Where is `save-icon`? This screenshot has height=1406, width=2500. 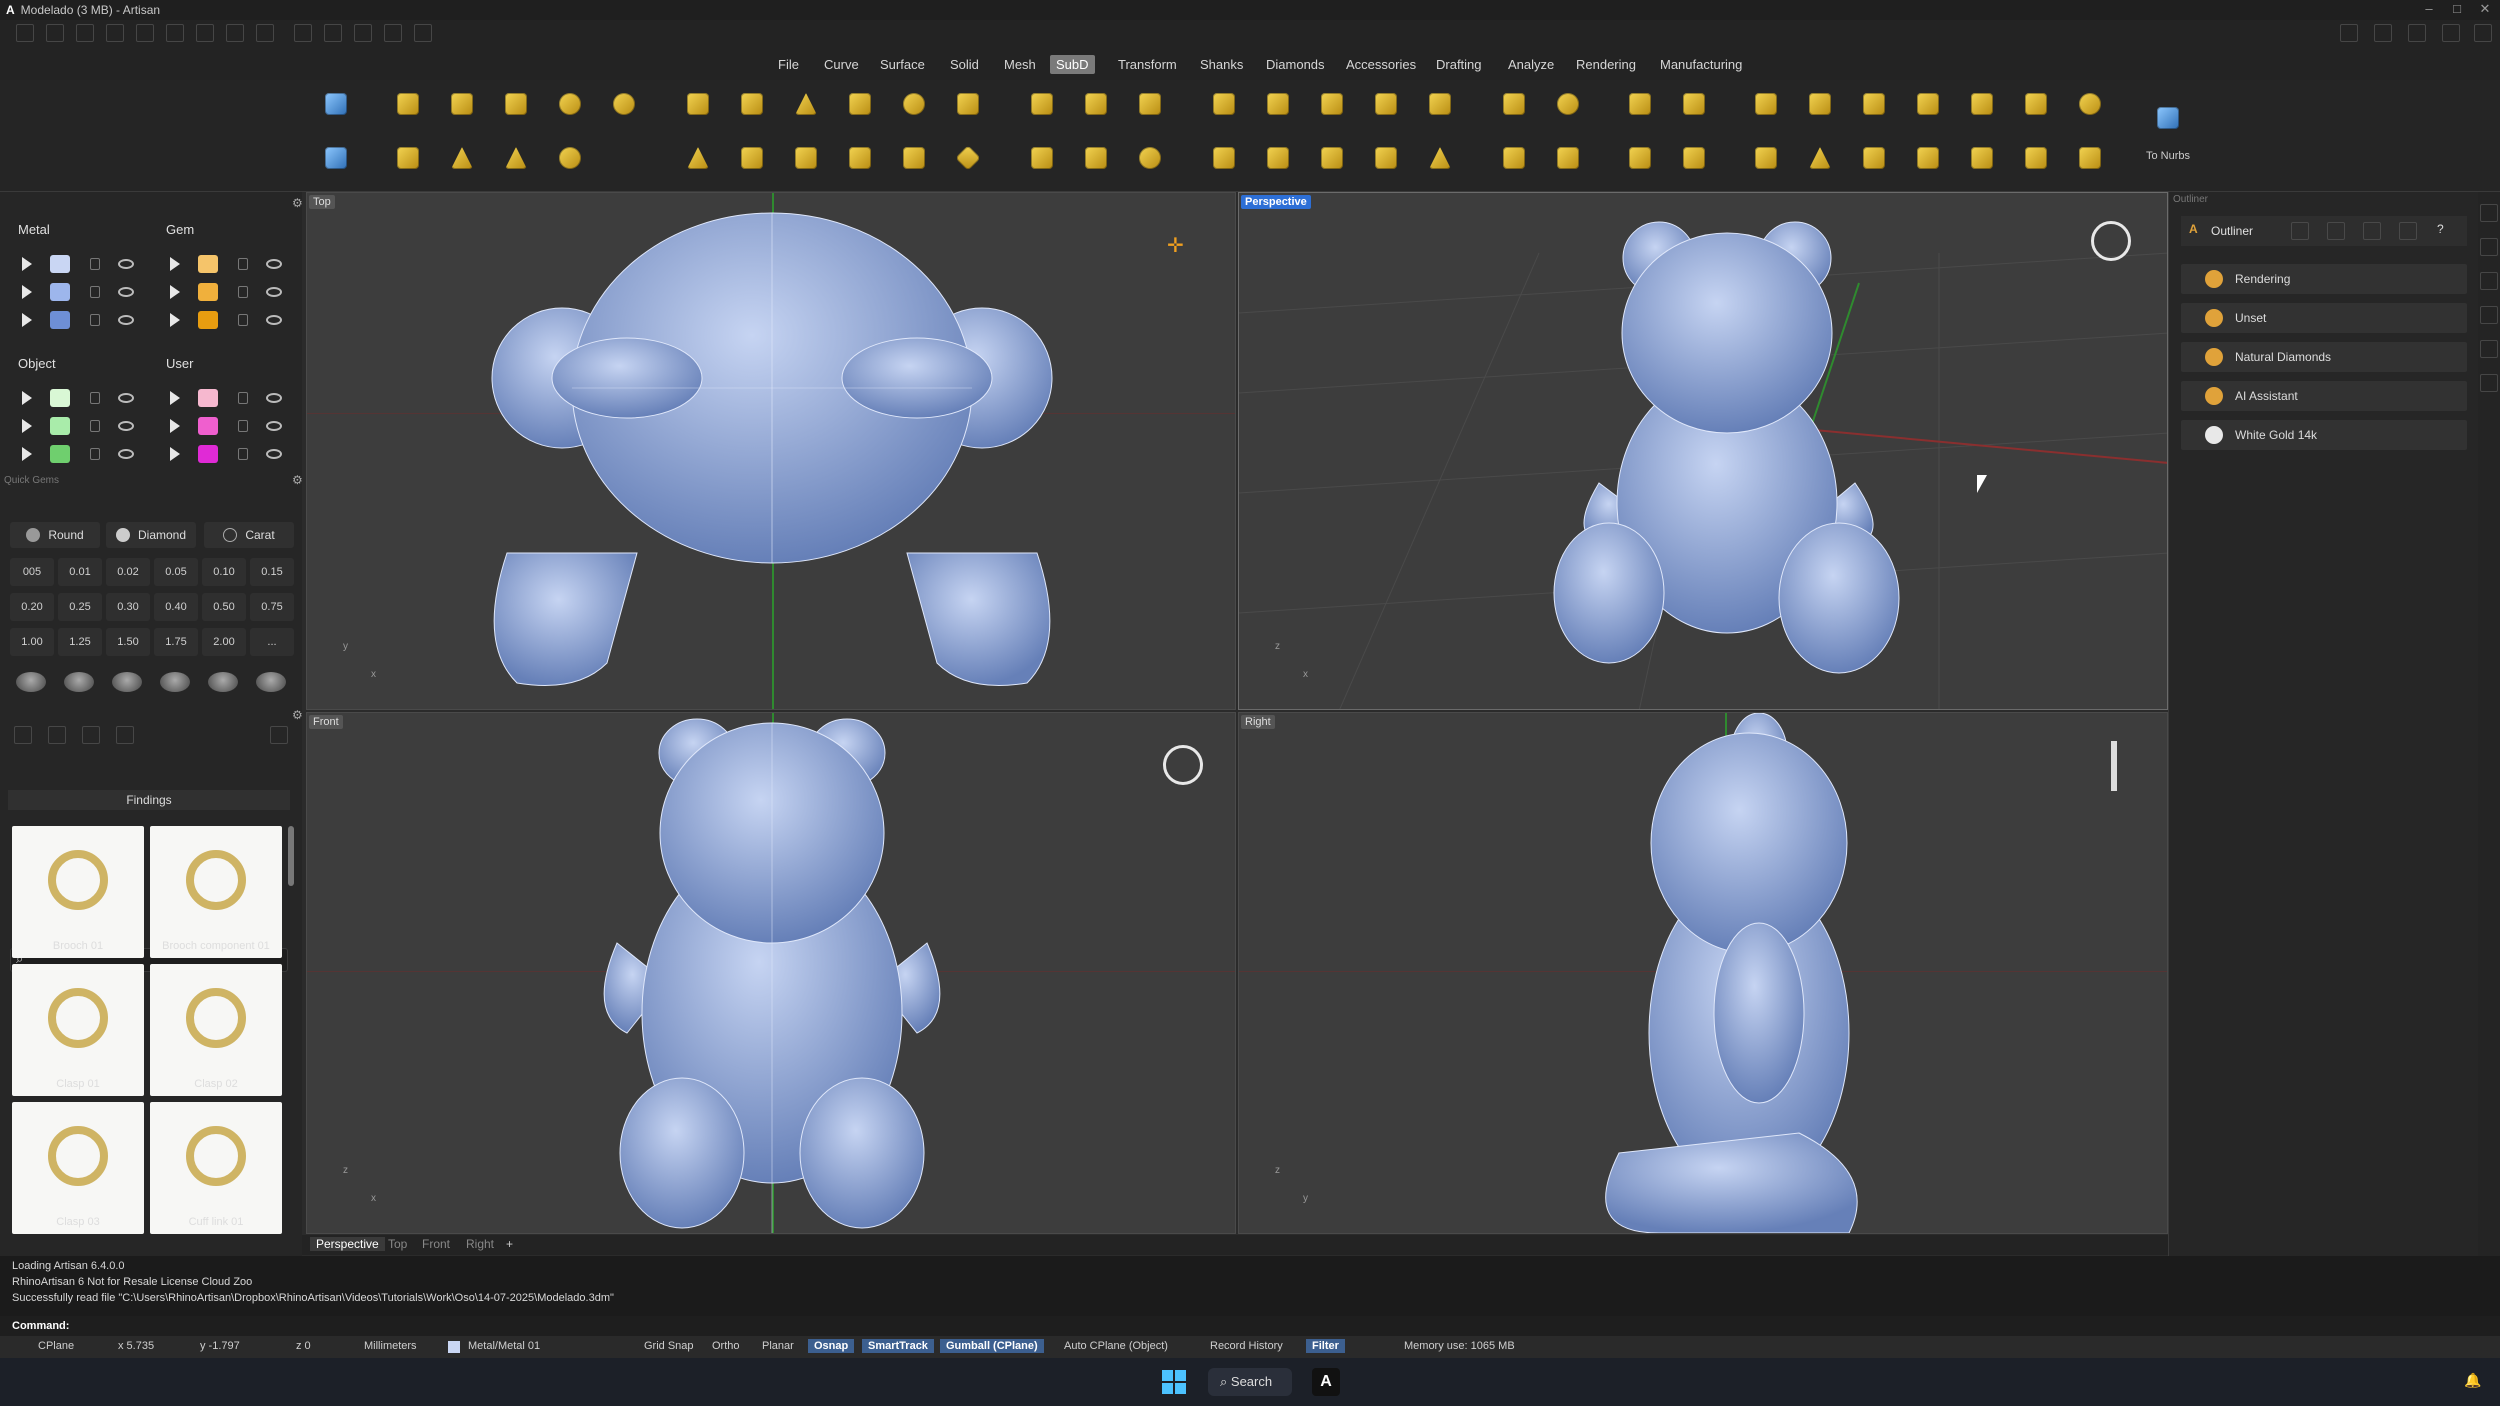
save-icon is located at coordinates (205, 33).